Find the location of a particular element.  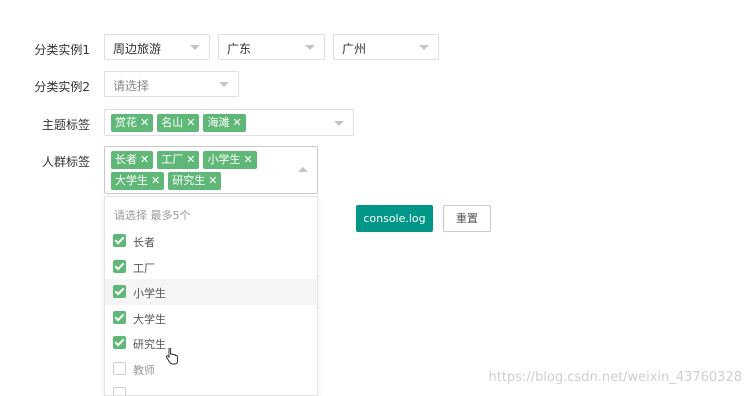

row1-label: 分类实例1 is located at coordinates (62, 50).